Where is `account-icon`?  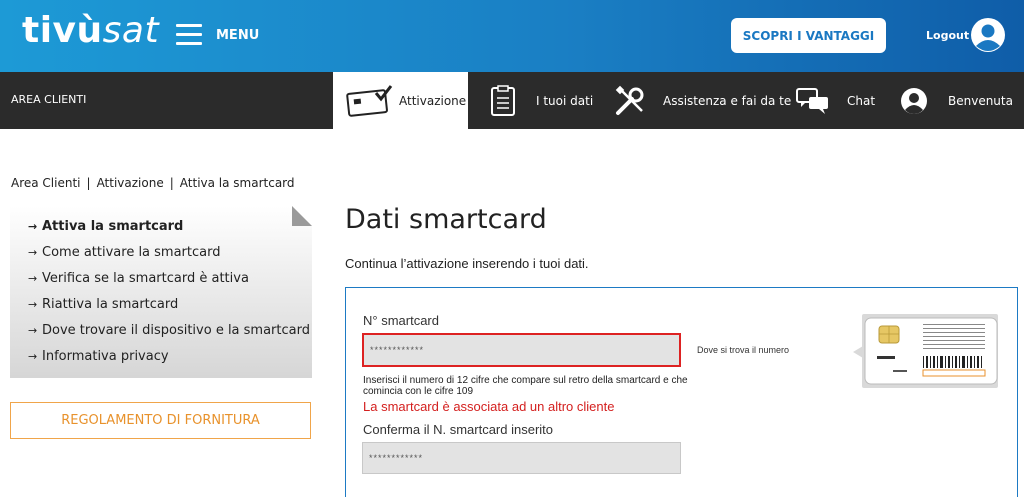
account-icon is located at coordinates (988, 35).